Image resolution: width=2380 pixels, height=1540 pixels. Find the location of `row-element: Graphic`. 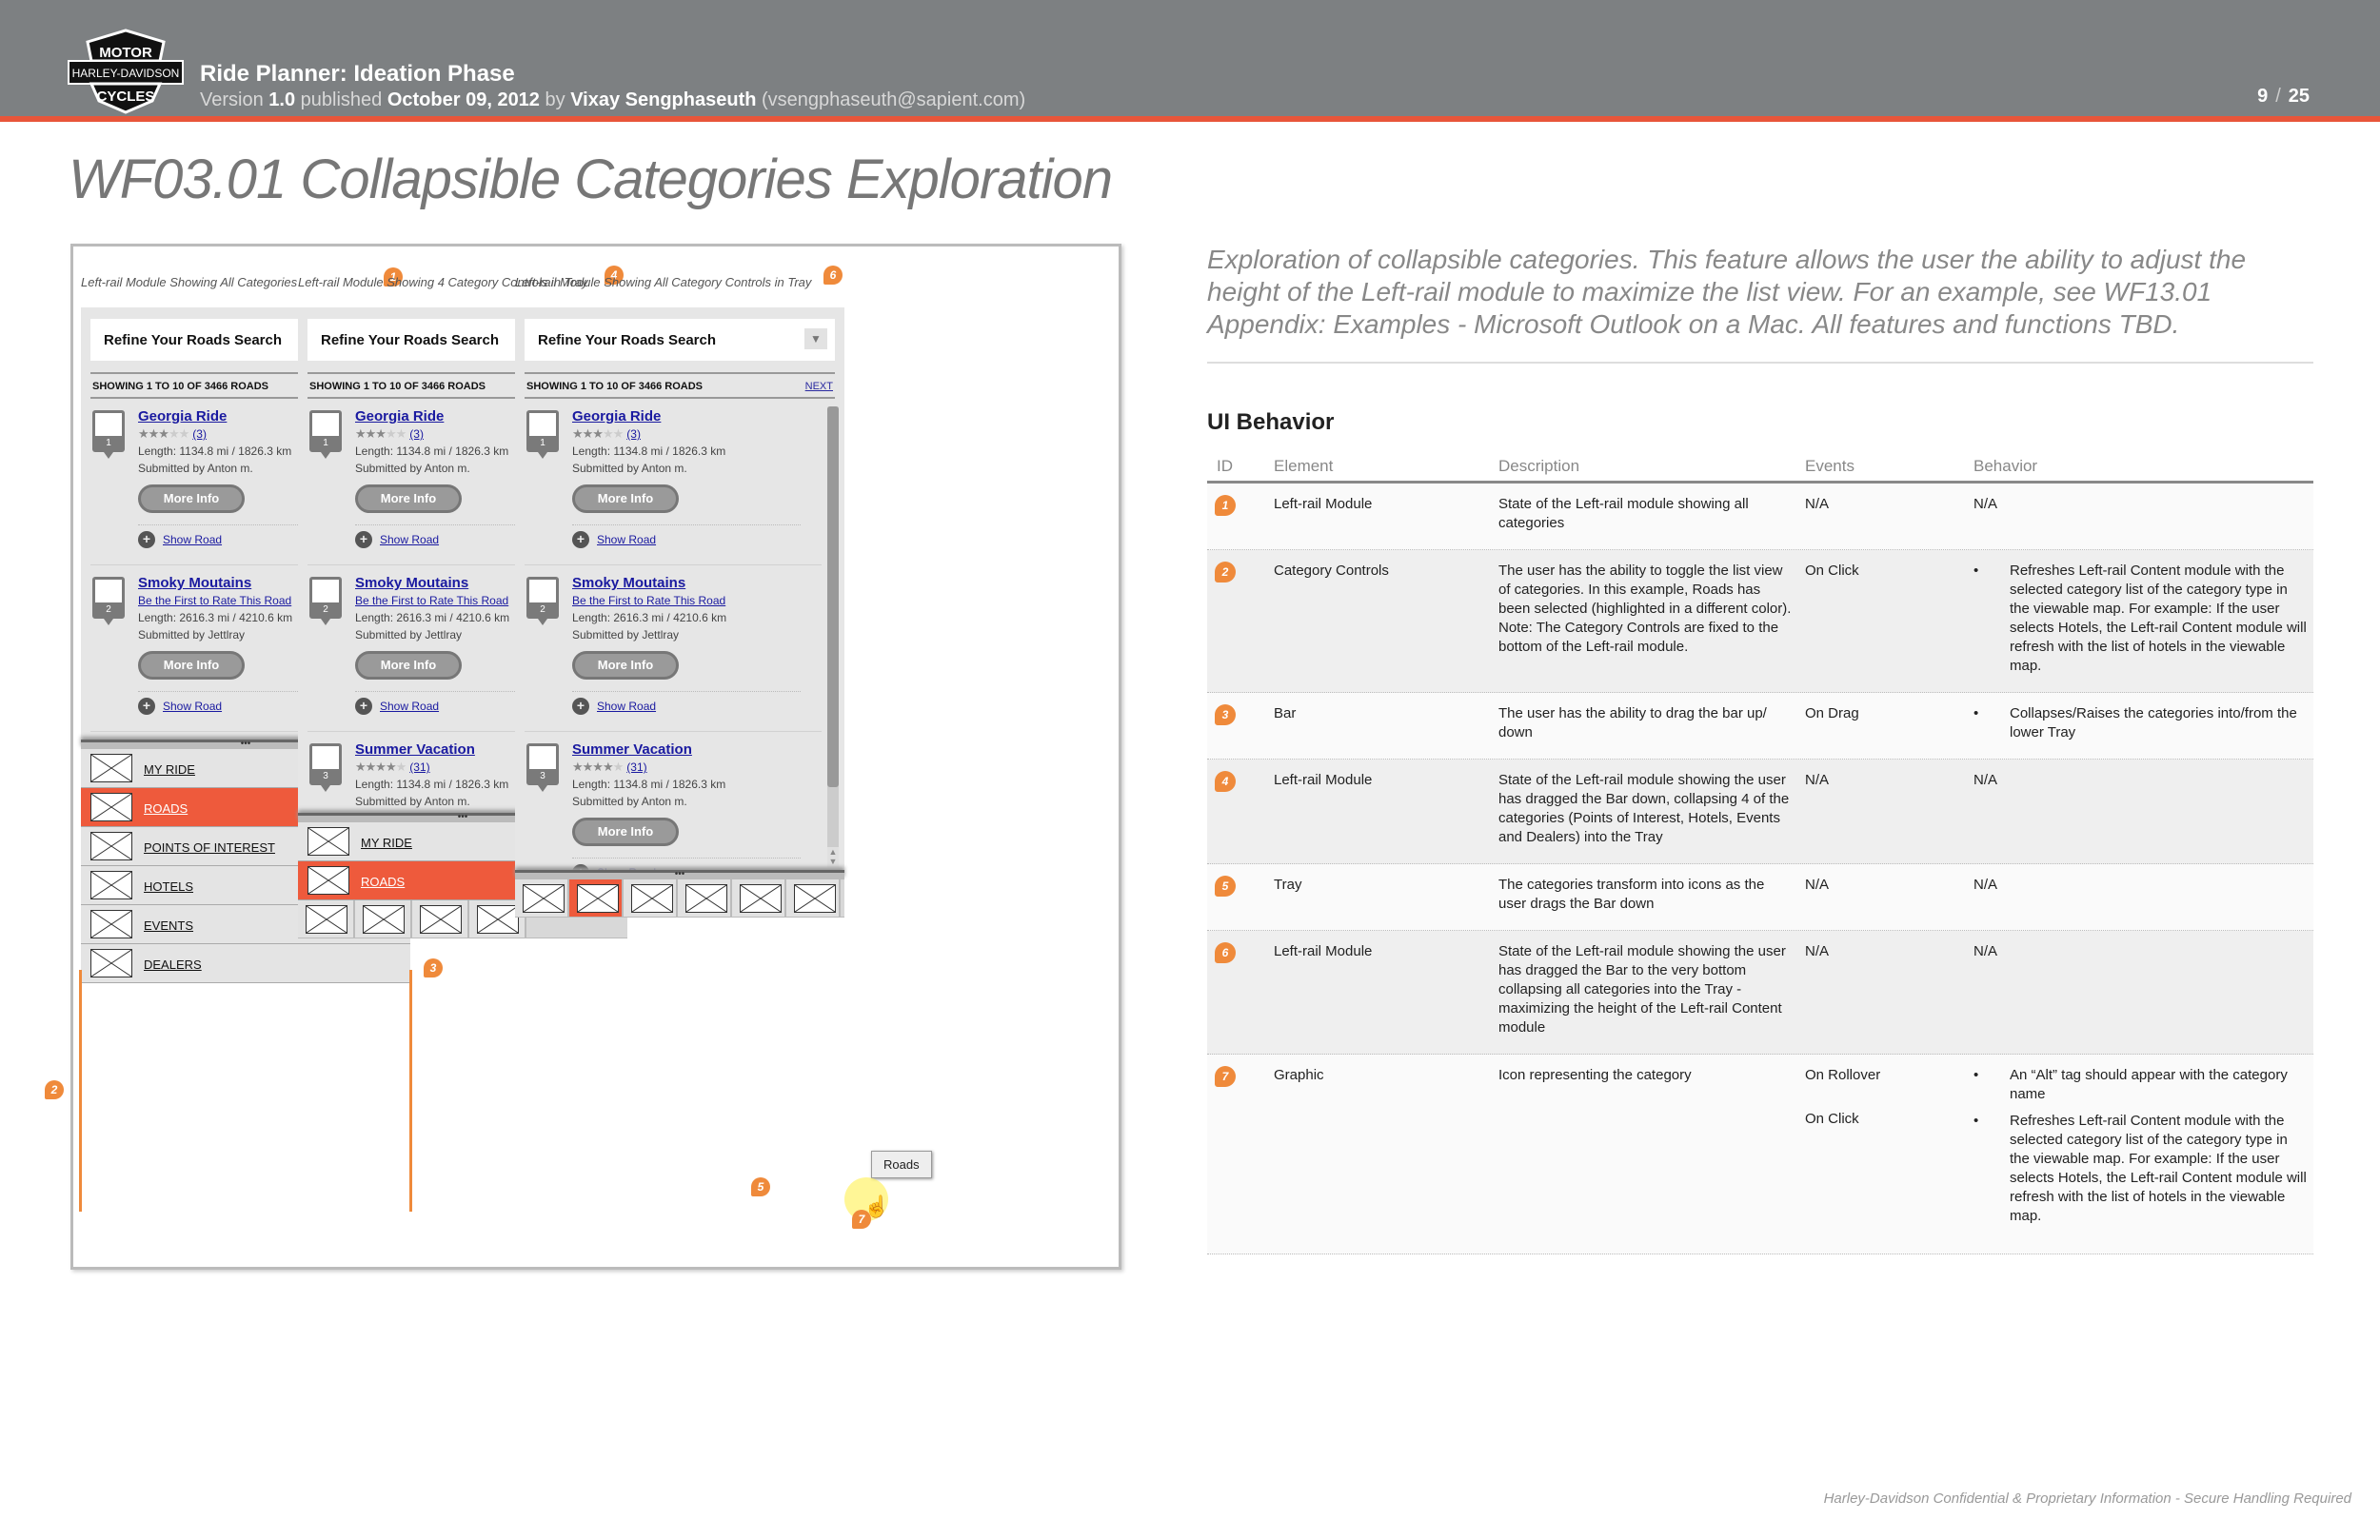

row-element: Graphic is located at coordinates (1299, 1075).